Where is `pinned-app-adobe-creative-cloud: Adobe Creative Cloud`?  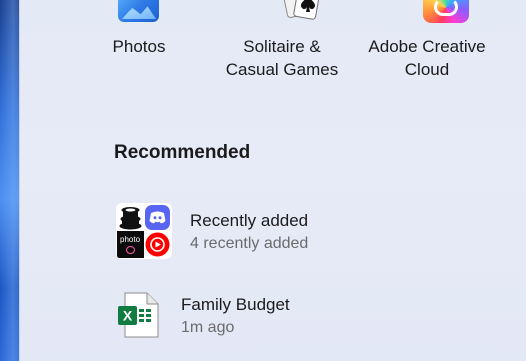
pinned-app-adobe-creative-cloud: Adobe Creative Cloud is located at coordinates (427, 58).